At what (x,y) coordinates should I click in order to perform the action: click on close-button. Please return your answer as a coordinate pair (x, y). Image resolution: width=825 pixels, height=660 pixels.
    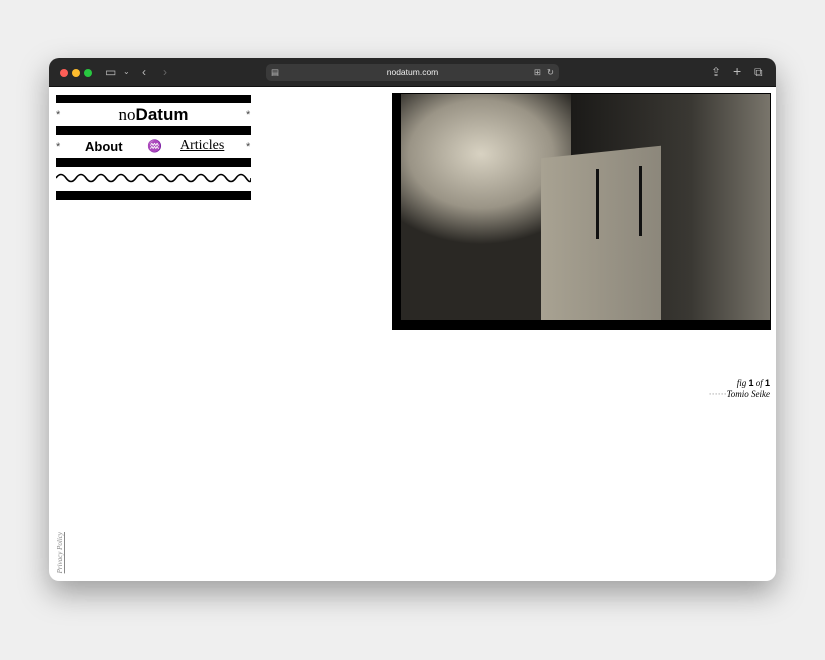
    Looking at the image, I should click on (64, 73).